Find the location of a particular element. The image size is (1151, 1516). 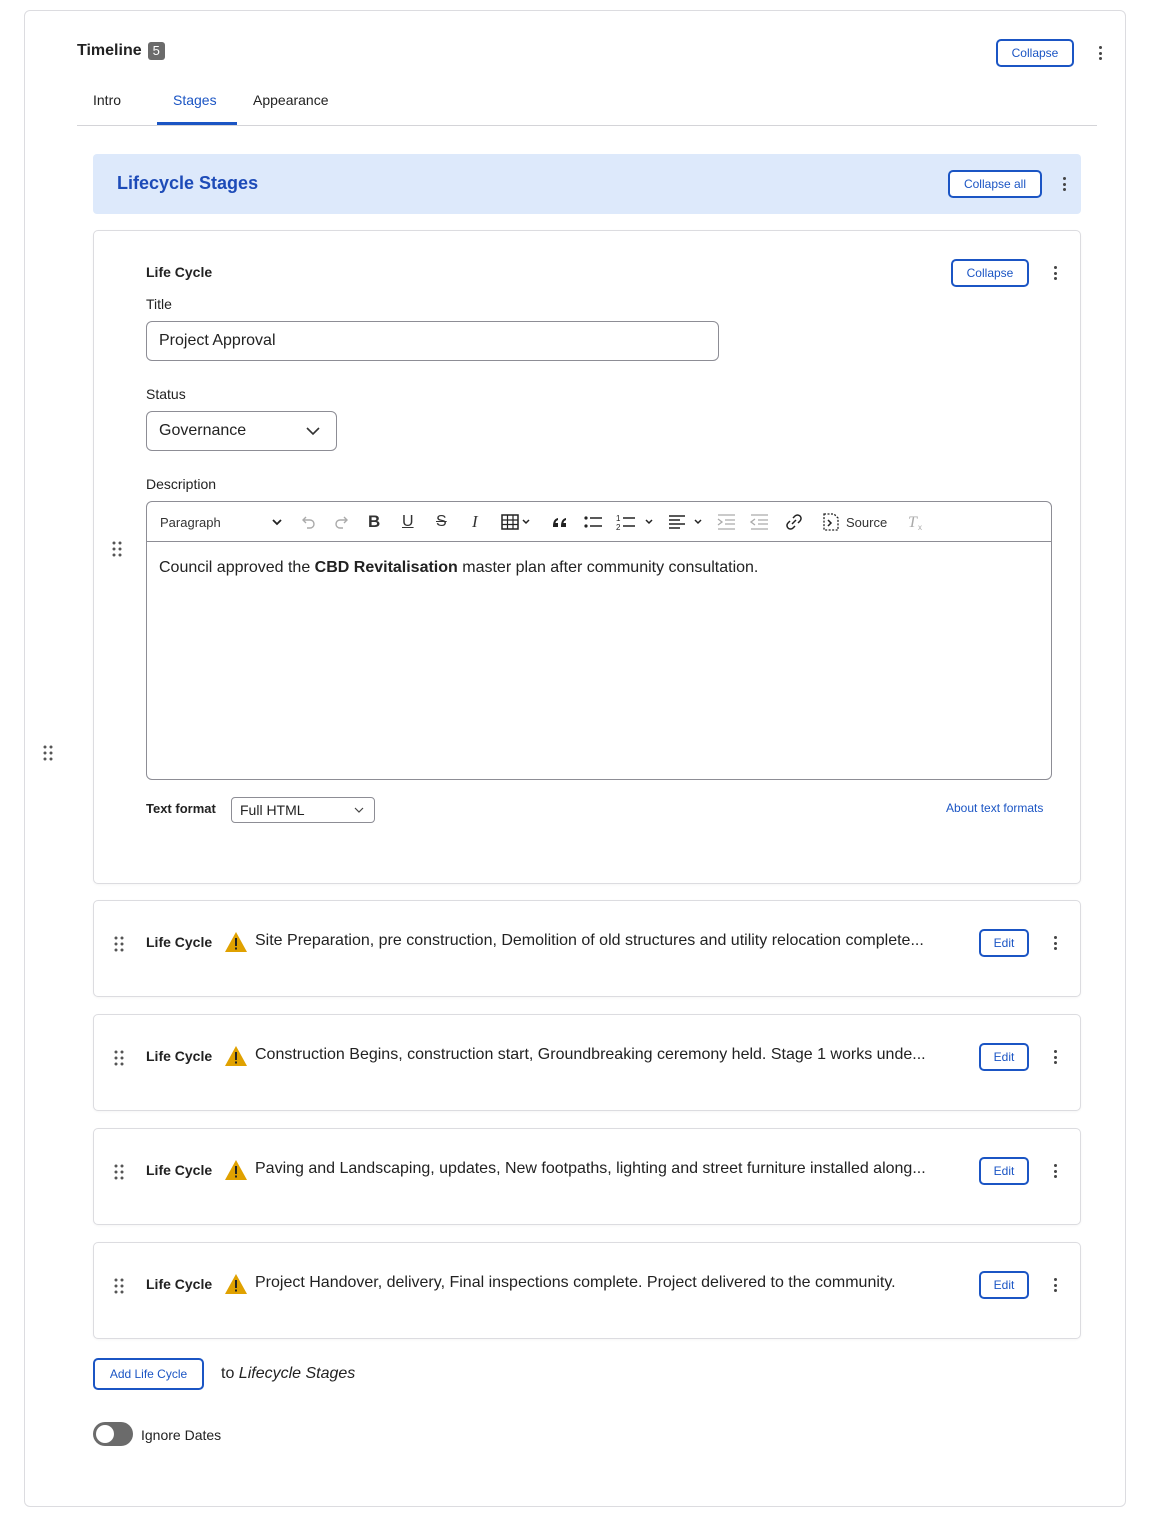

add-target-text: to Lifecycle Stages is located at coordinates (288, 1374).